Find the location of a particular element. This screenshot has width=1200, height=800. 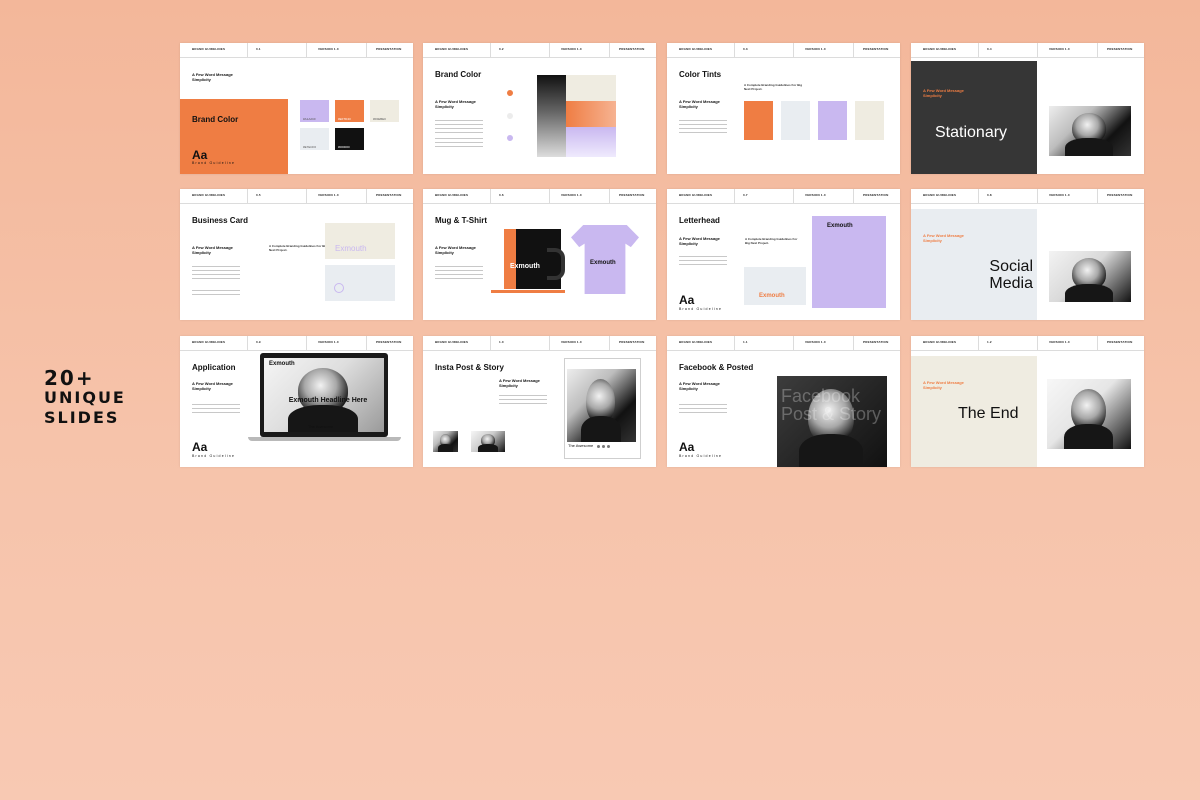

tint-swatch-pale is located at coordinates (795, 120).